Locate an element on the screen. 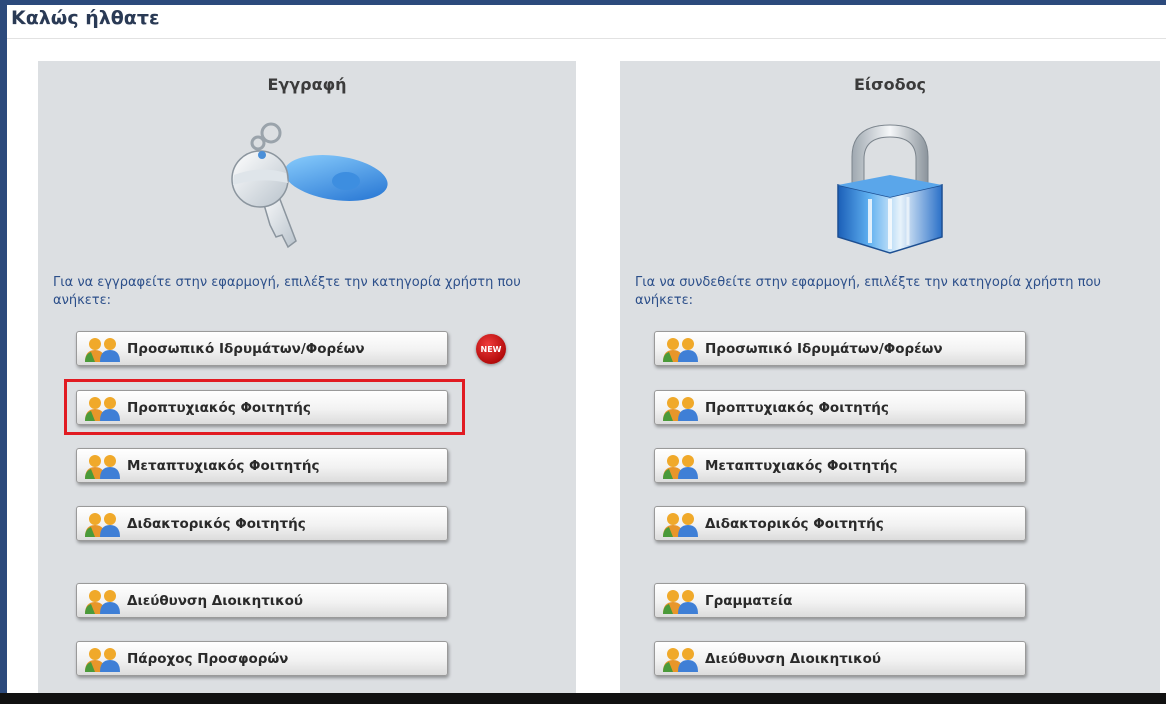  login-secretariat-button: Γραμματεία is located at coordinates (840, 600).